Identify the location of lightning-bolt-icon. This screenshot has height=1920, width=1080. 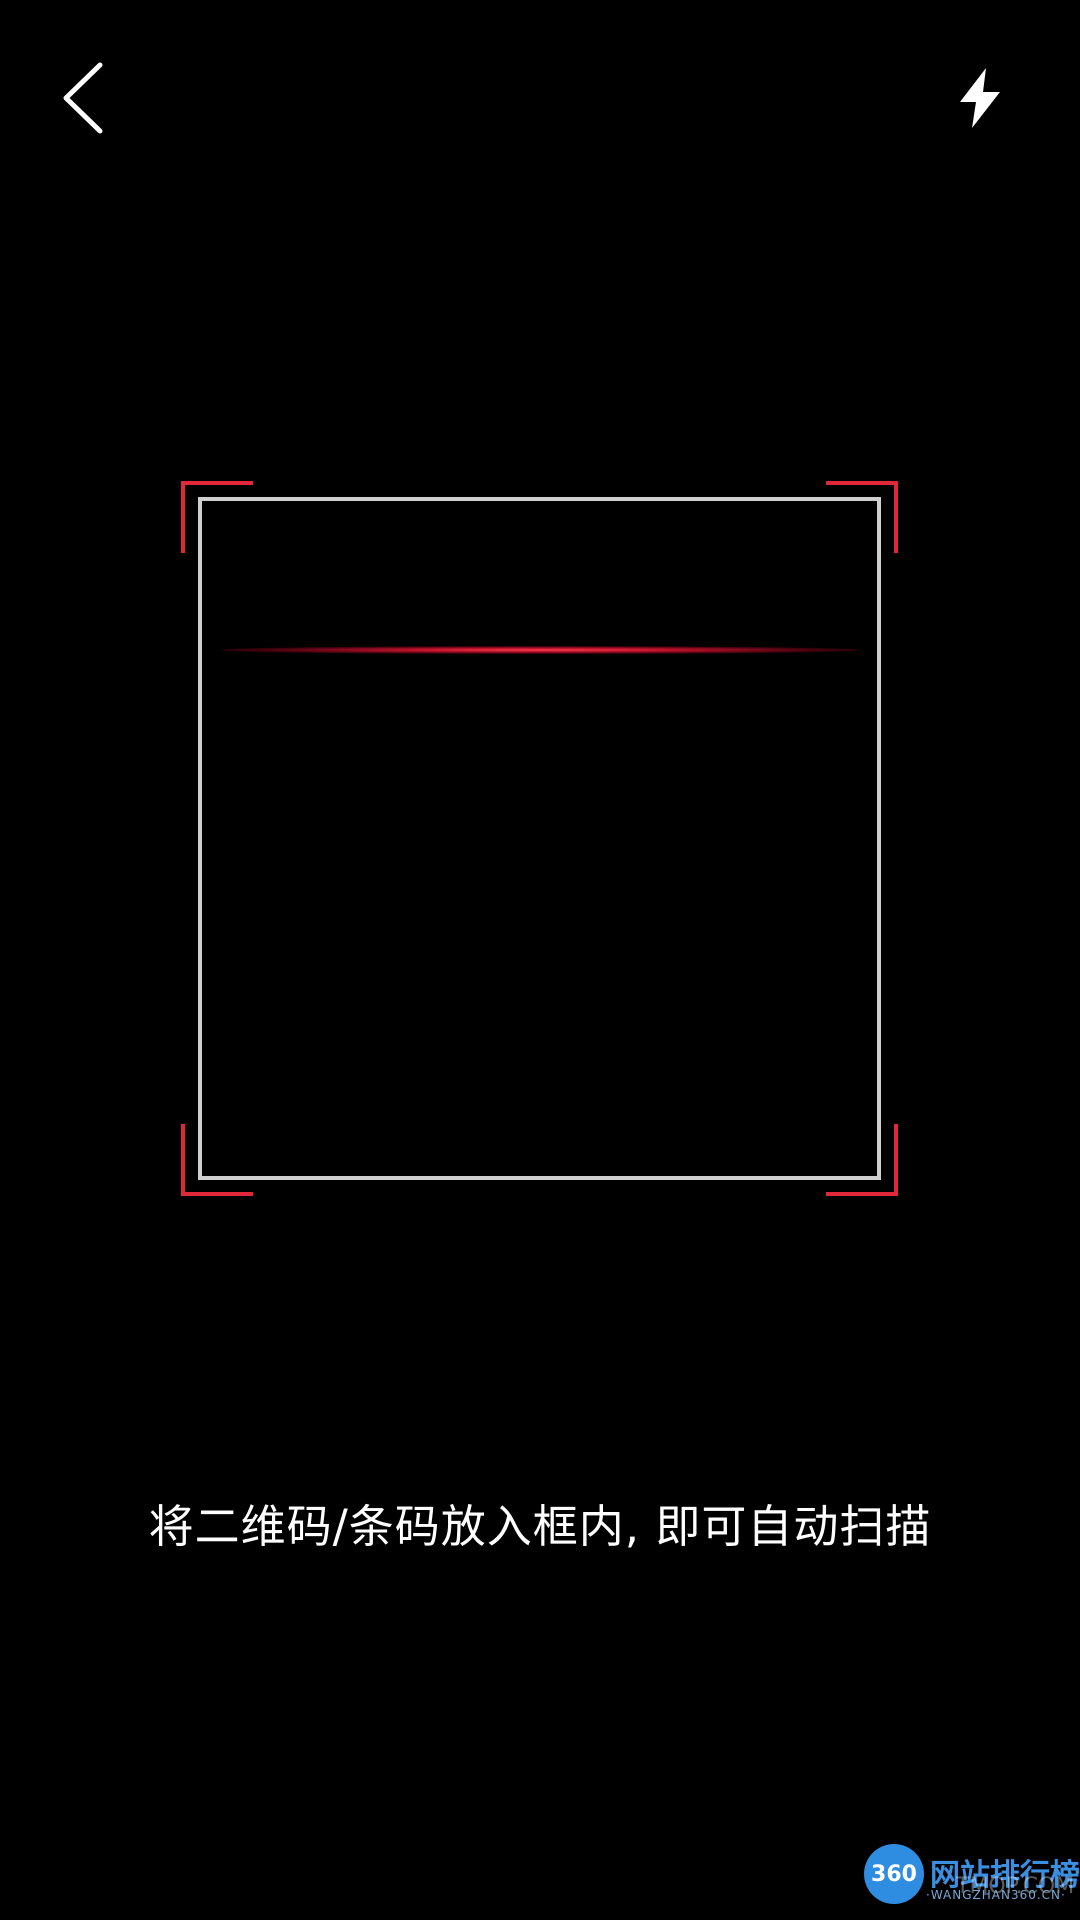
(980, 100).